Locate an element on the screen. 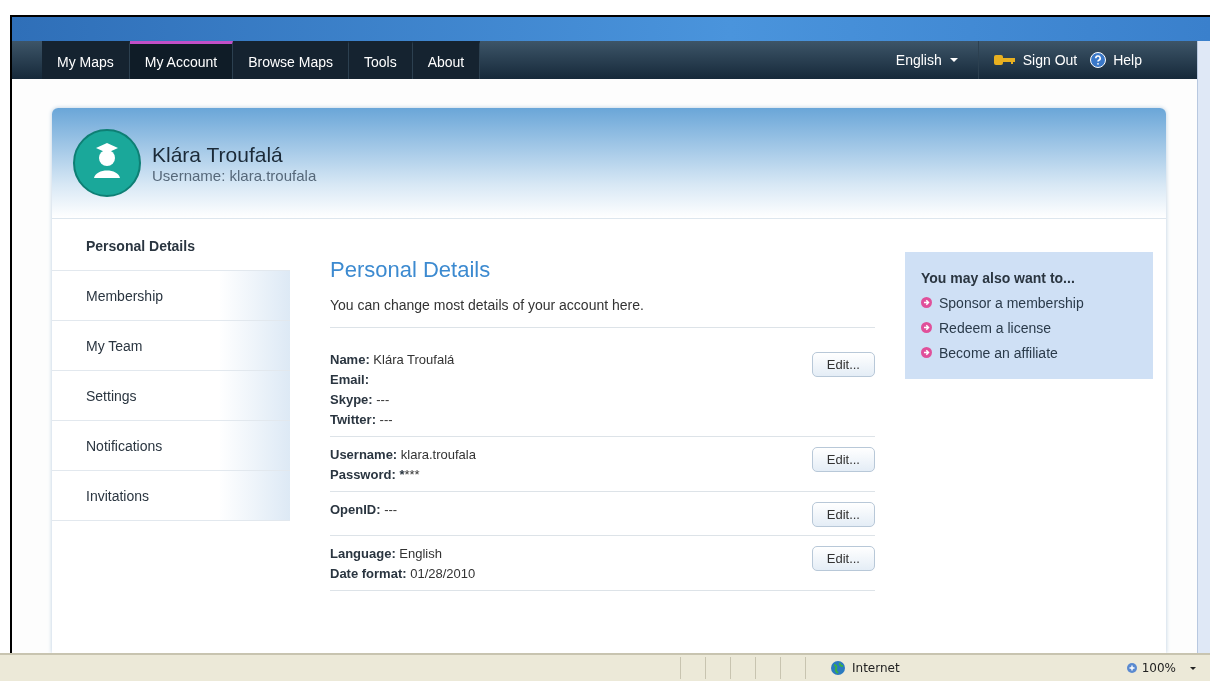  detail-line: Language: English is located at coordinates (386, 554).